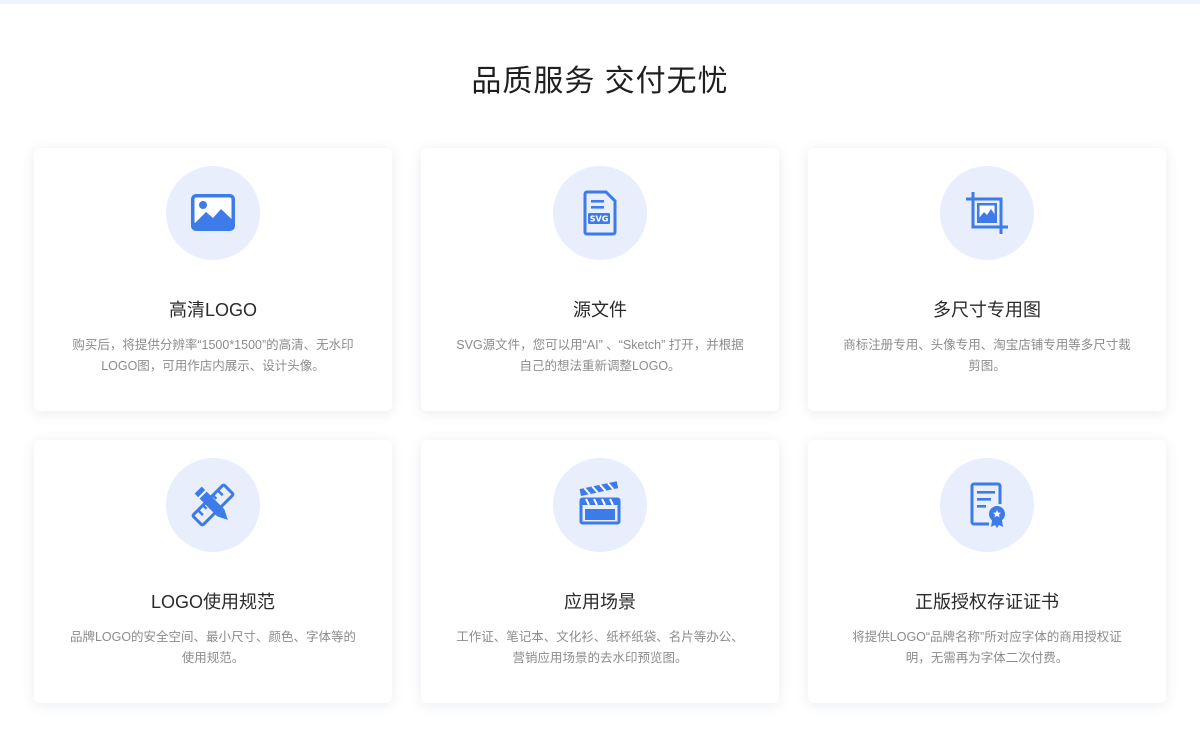 This screenshot has height=754, width=1200. Describe the element at coordinates (987, 355) in the screenshot. I see `card-description: 商标注册专用、头像专用、淘宝店铺专用等多尺寸裁剪图。` at that location.